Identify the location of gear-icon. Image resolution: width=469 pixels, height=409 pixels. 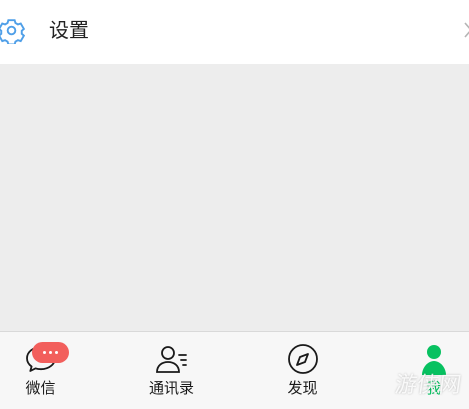
(12, 31).